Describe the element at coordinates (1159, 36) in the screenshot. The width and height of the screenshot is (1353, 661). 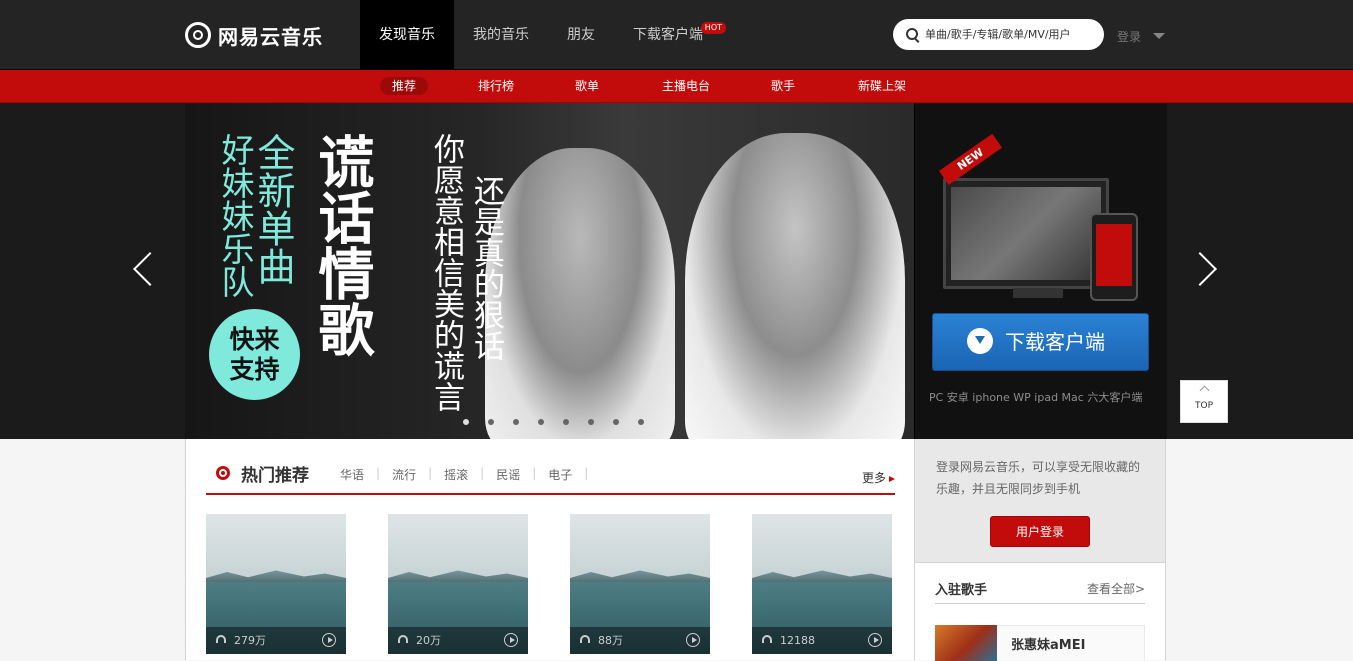
I see `chevron-down-icon` at that location.